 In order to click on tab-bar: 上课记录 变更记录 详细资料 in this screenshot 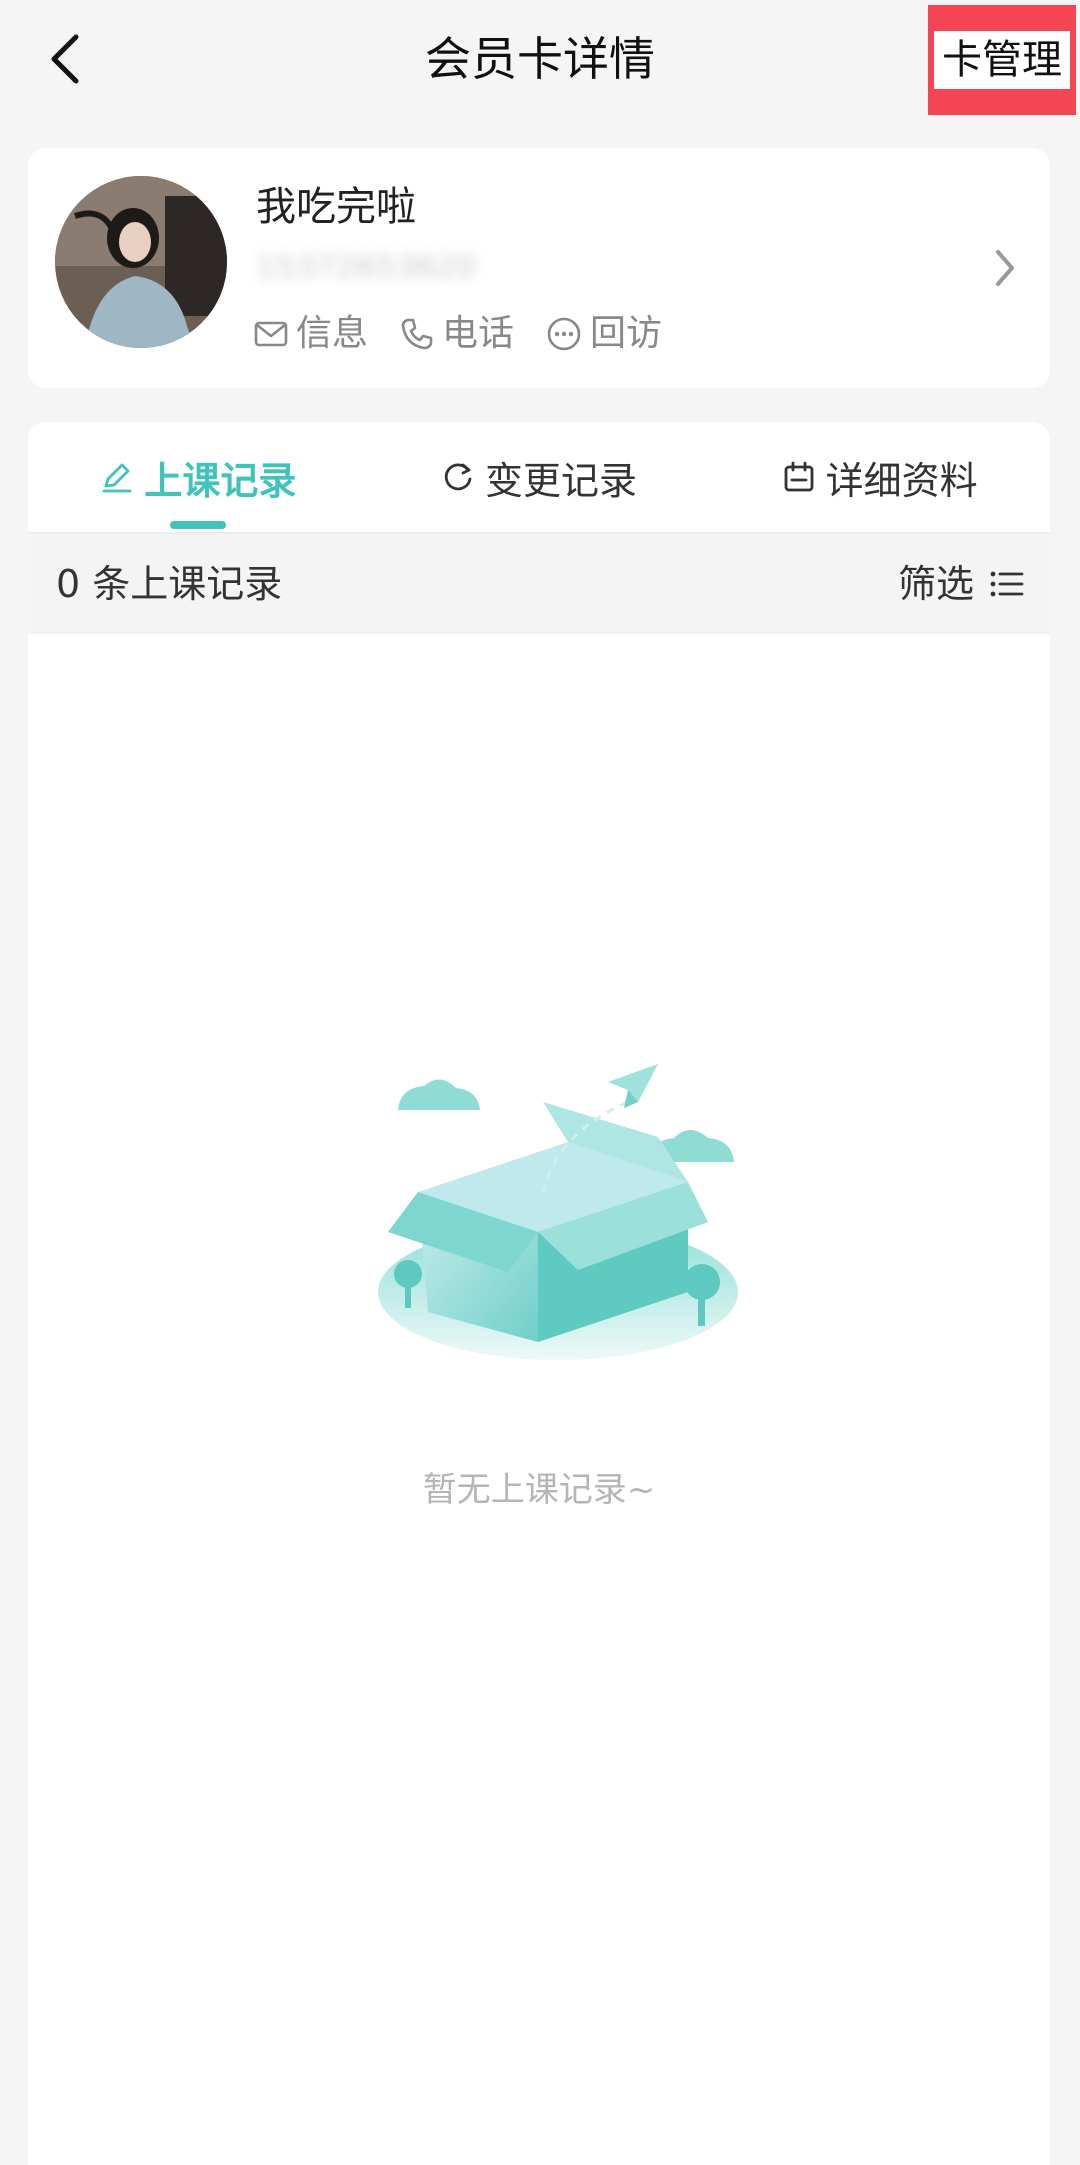, I will do `click(539, 478)`.